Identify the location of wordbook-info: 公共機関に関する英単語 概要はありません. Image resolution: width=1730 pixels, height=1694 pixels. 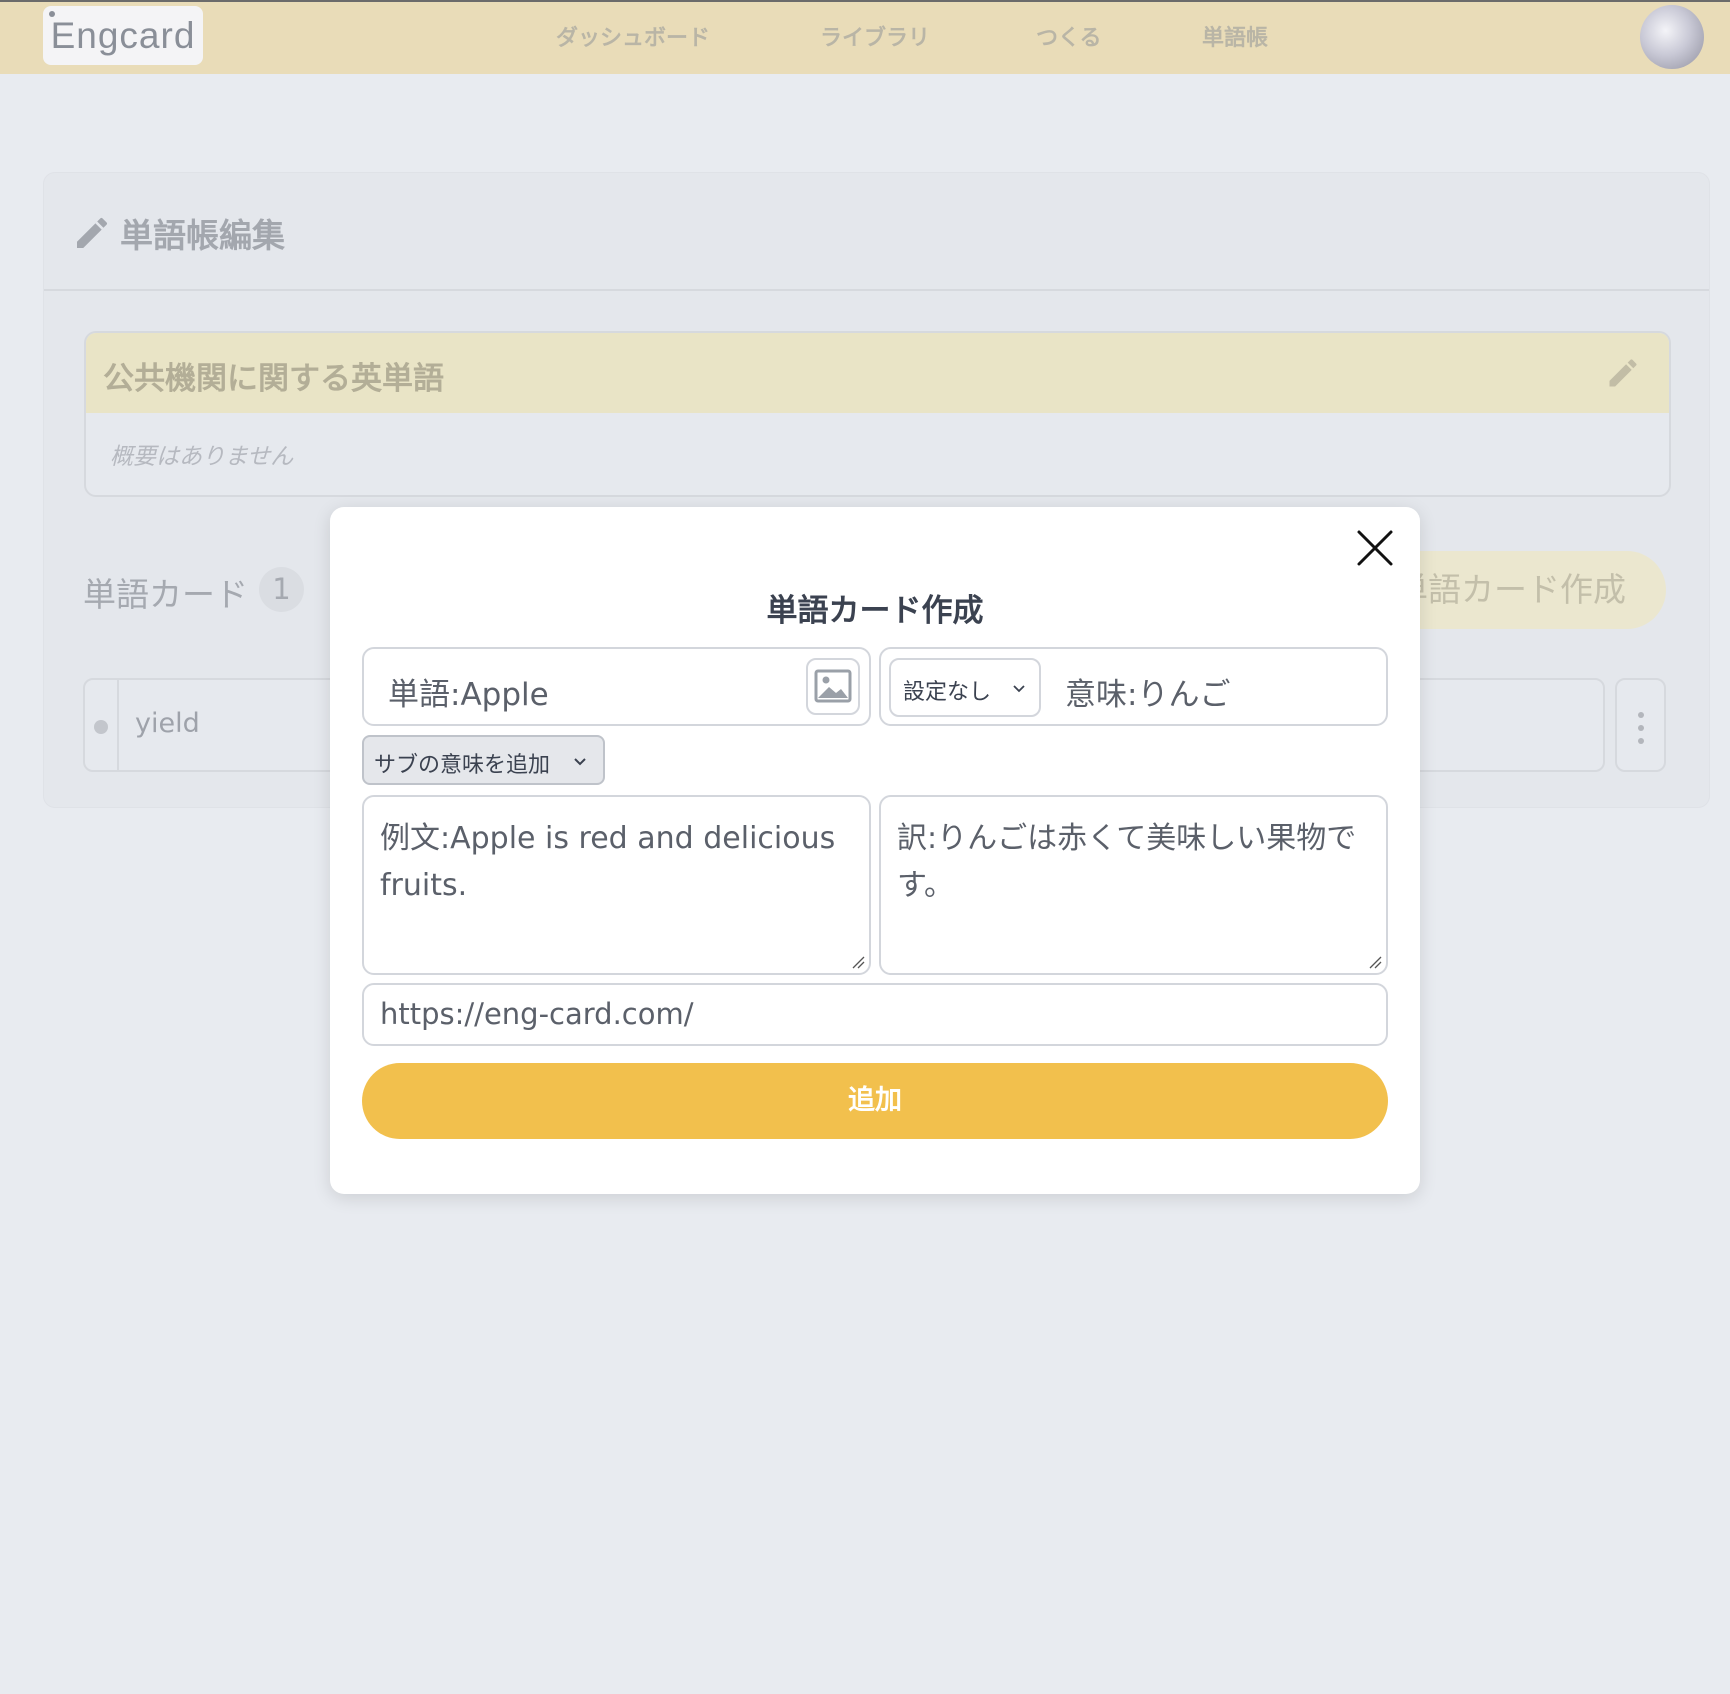
(877, 414).